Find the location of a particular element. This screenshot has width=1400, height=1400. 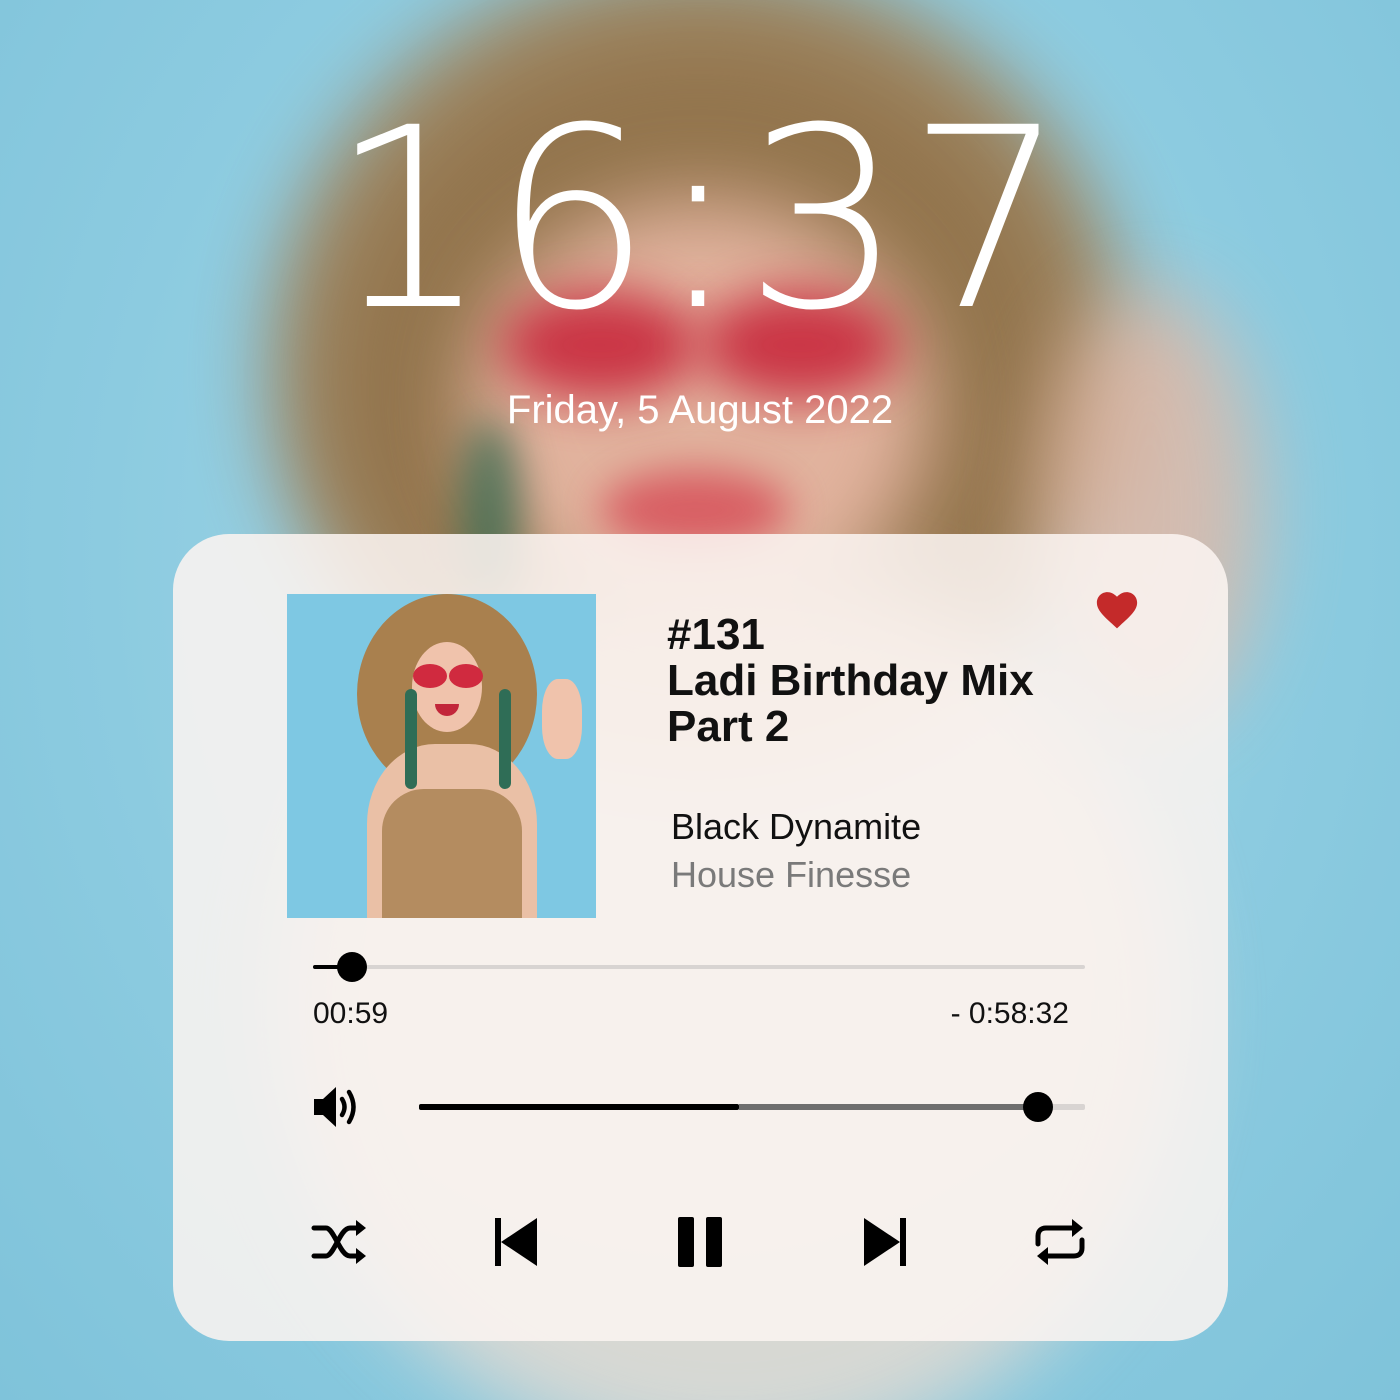

volume-slider is located at coordinates (752, 1107).